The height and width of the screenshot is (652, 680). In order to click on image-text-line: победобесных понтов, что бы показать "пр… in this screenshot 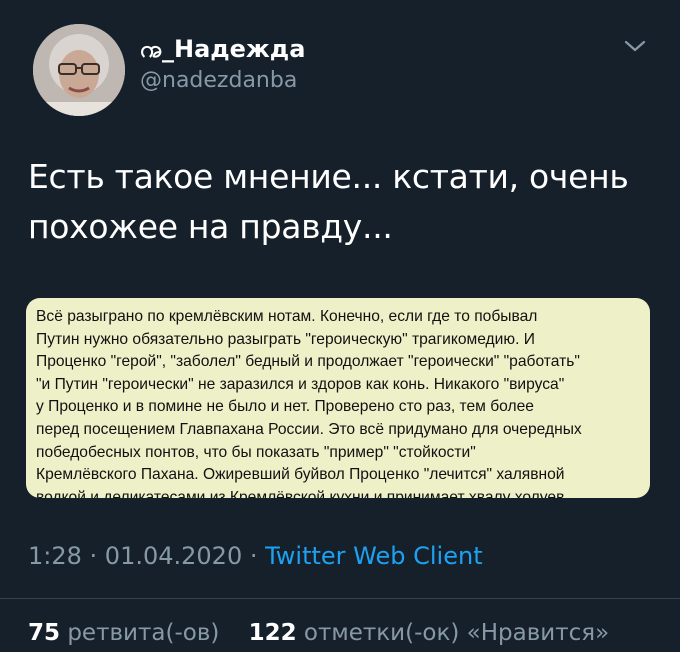, I will do `click(256, 452)`.